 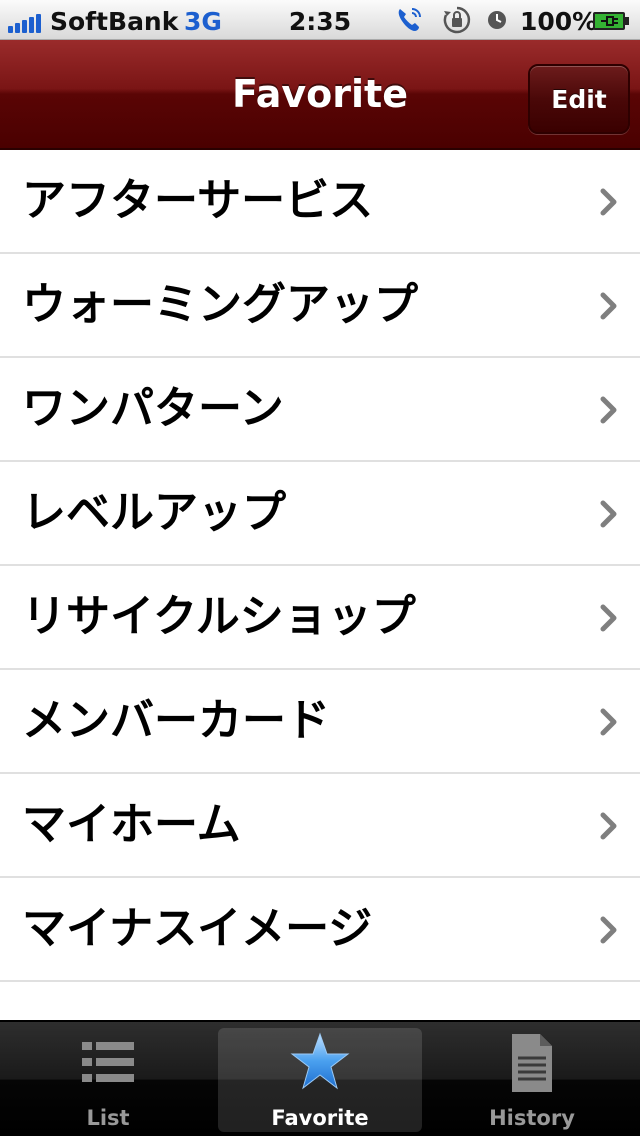 I want to click on list-item: リサイクルショップ, so click(x=320, y=618).